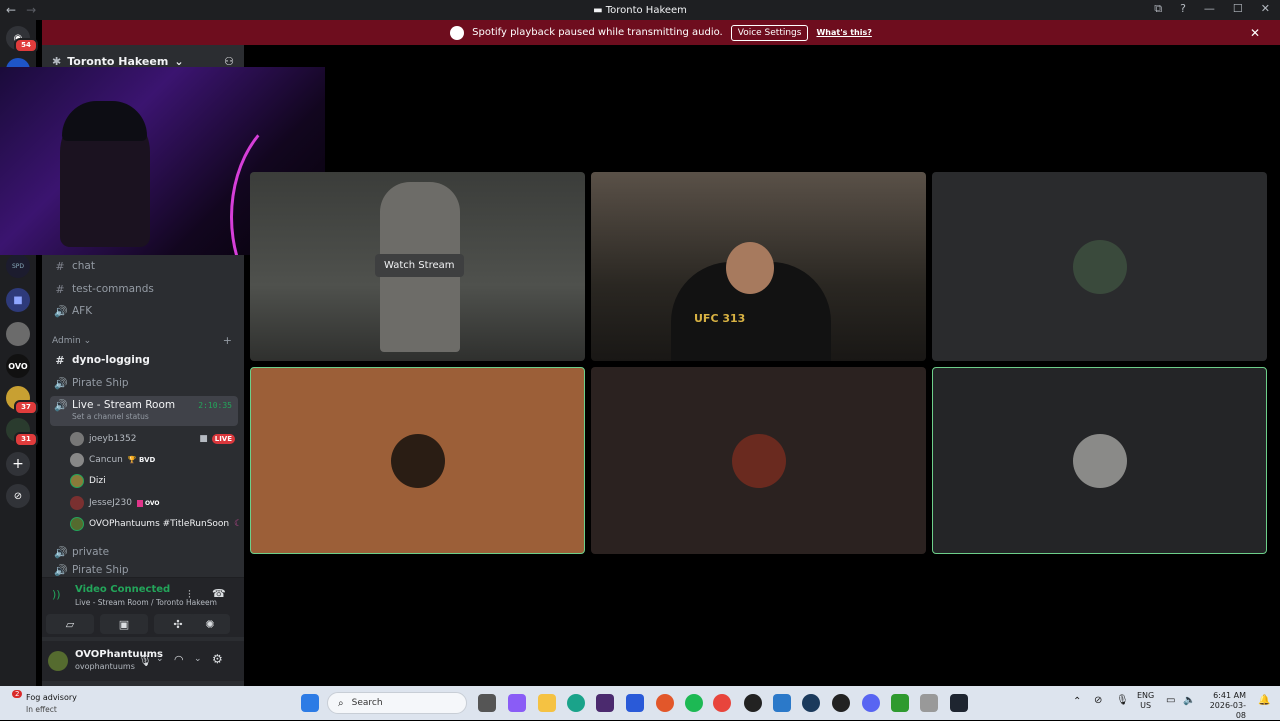 Image resolution: width=1280 pixels, height=721 pixels. Describe the element at coordinates (811, 703) in the screenshot. I see `steam-icon` at that location.